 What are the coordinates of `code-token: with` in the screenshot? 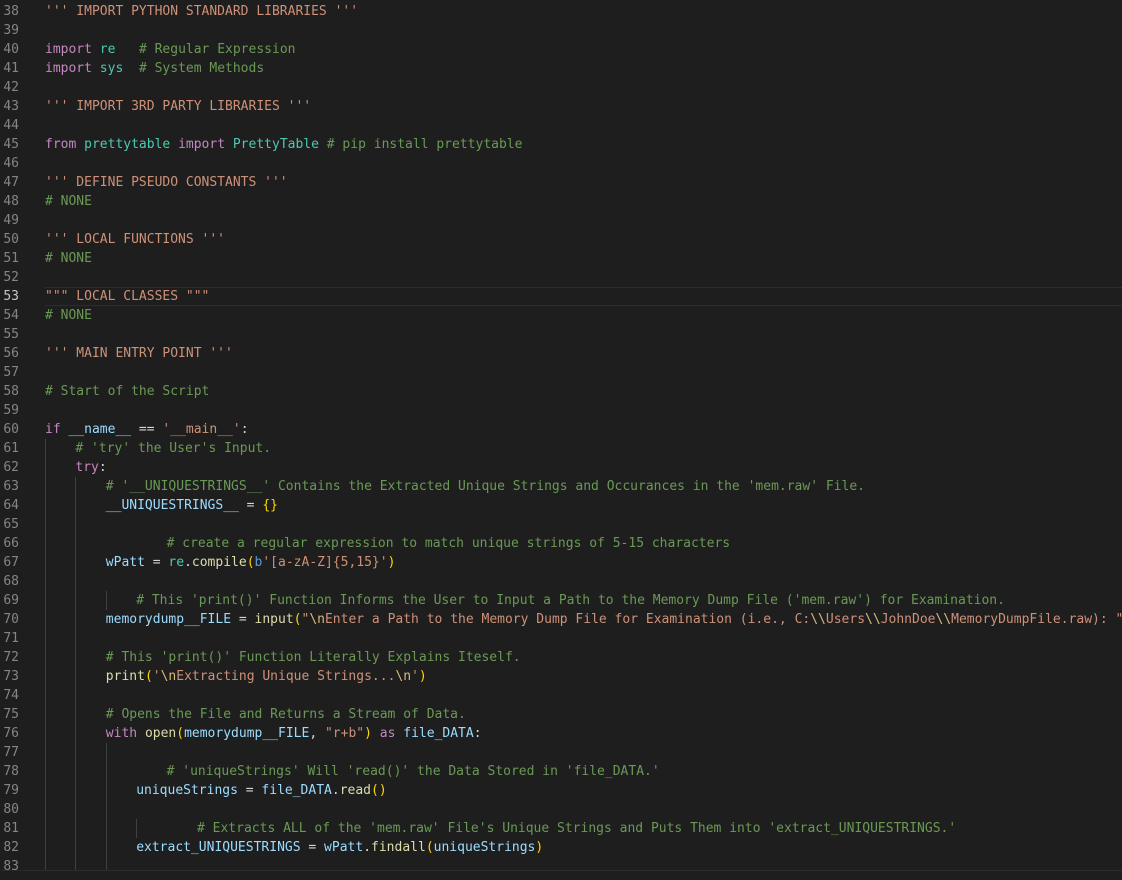 It's located at (121, 733).